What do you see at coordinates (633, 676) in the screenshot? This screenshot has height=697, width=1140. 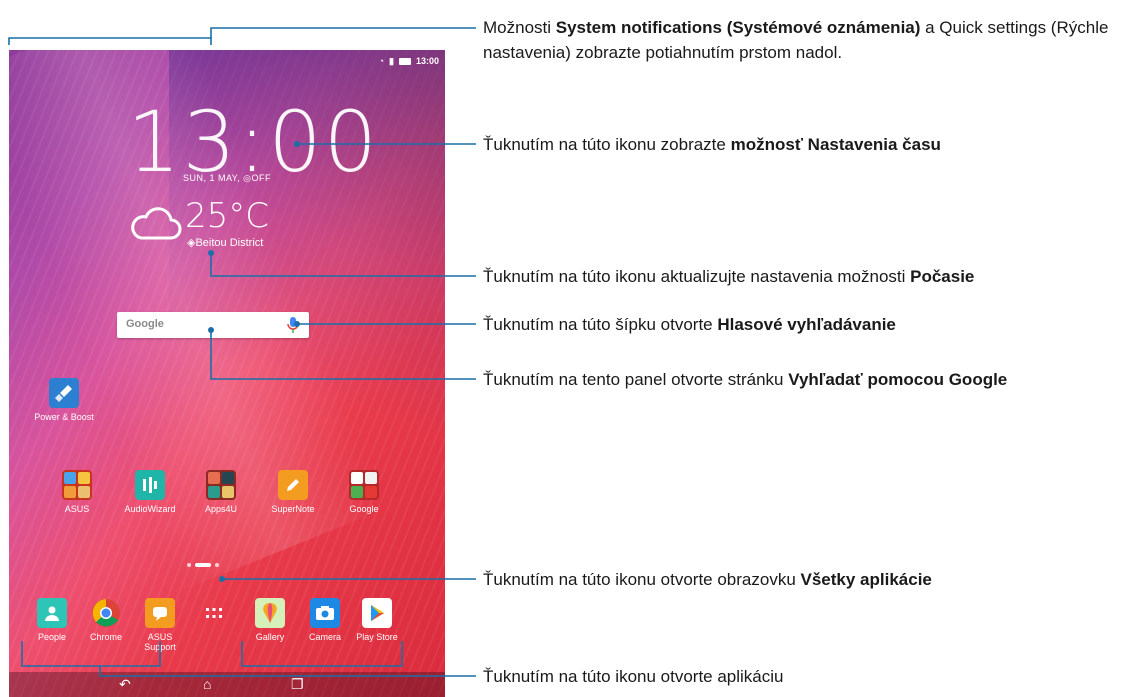 I see `callout-open-app: Ťuknutím na túto ikonu otvorte aplikáciu` at bounding box center [633, 676].